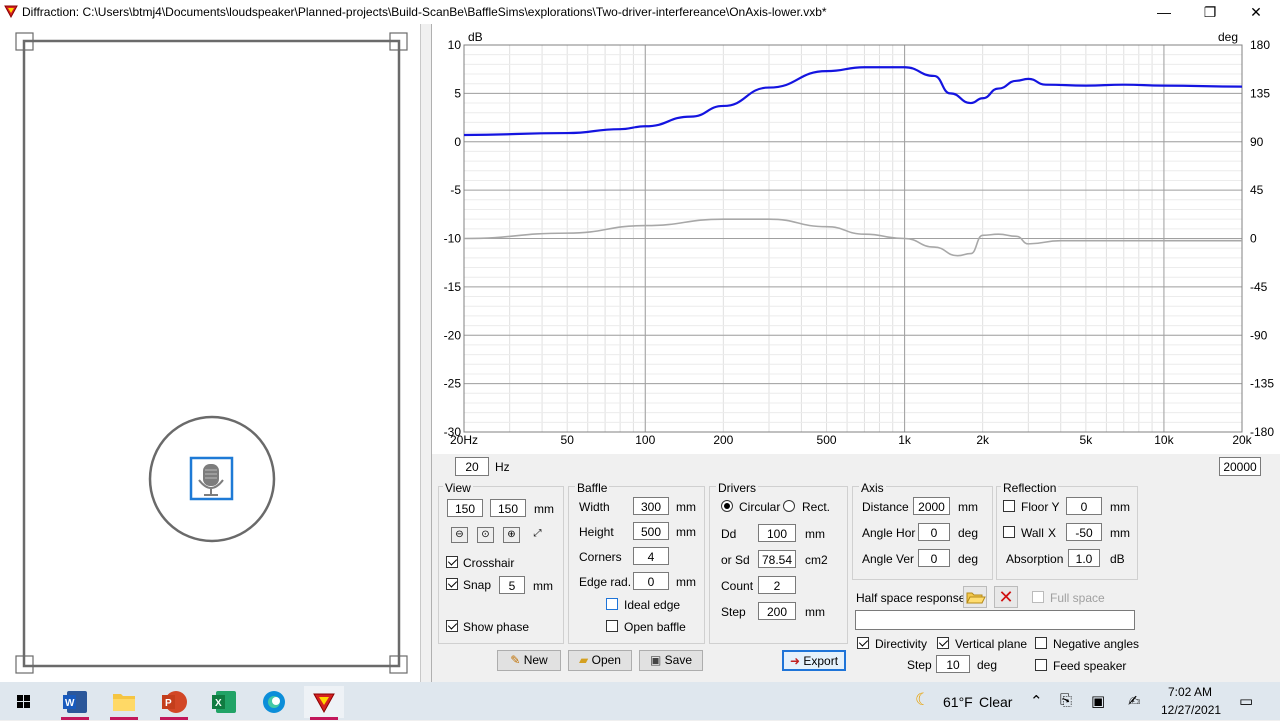 This screenshot has height=721, width=1280. Describe the element at coordinates (612, 626) in the screenshot. I see `open-baffle-checkbox` at that location.